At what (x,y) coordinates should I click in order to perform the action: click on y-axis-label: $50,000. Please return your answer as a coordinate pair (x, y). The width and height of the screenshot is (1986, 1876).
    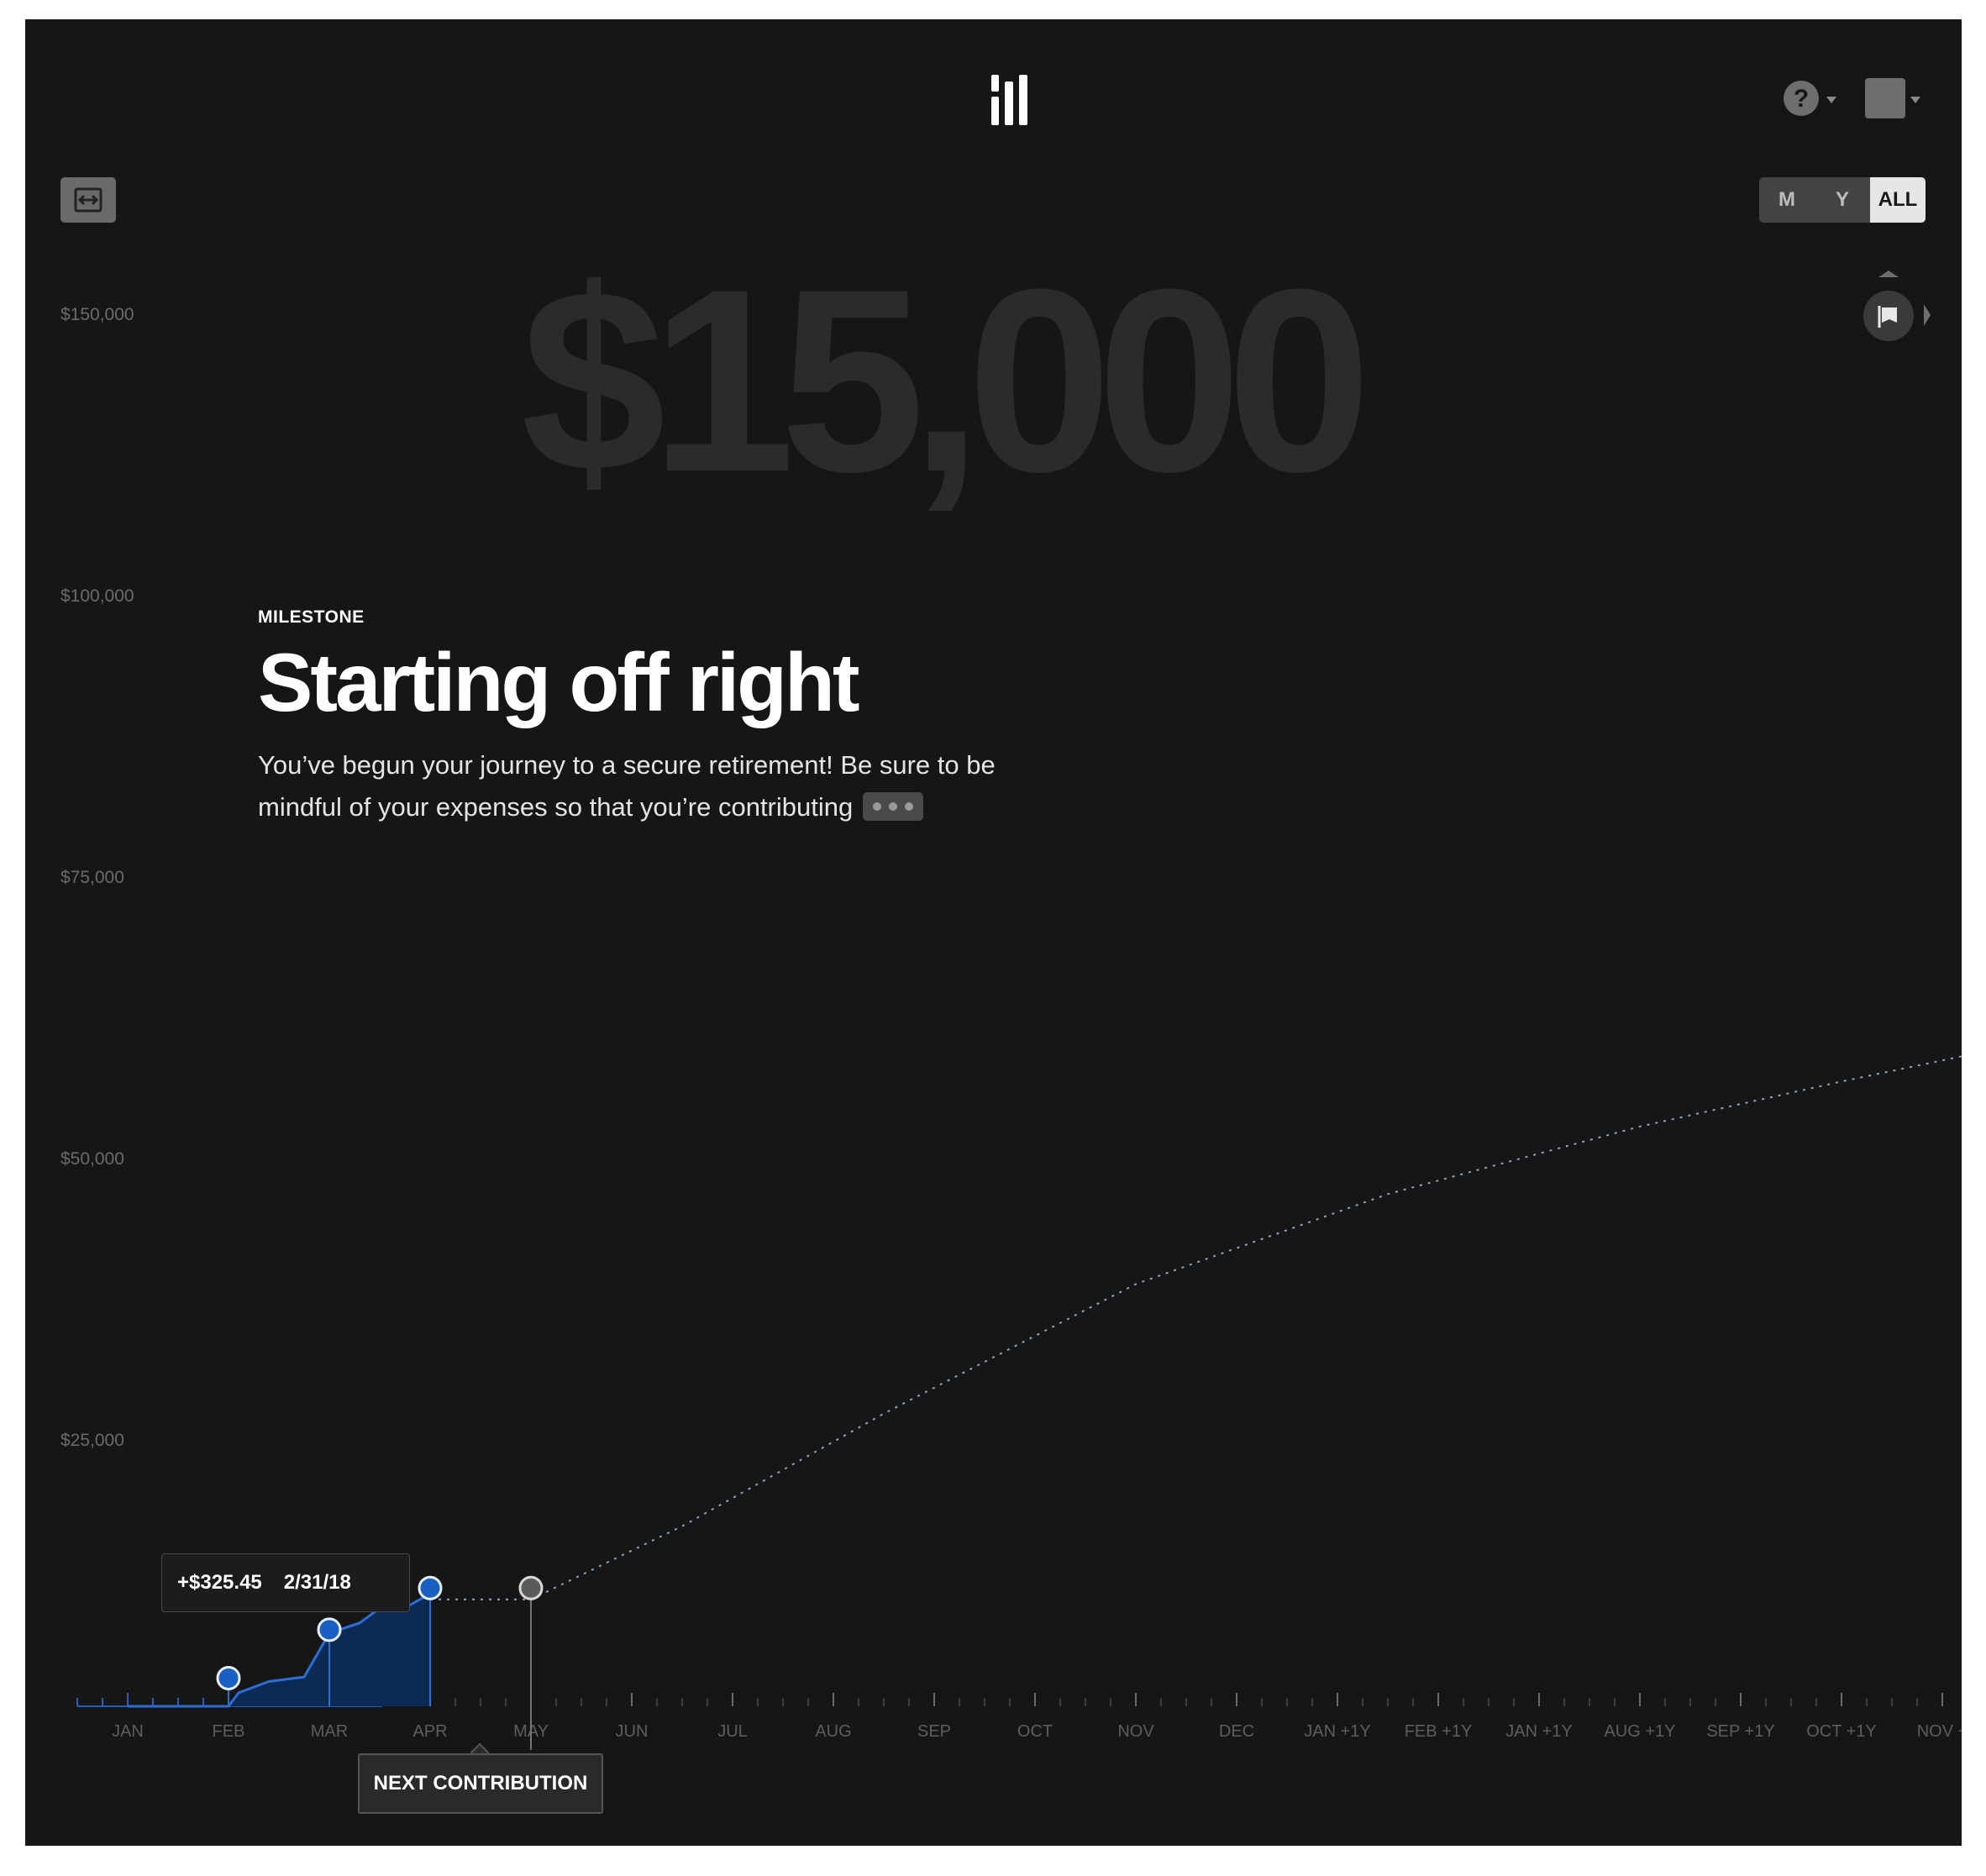
    Looking at the image, I should click on (92, 1159).